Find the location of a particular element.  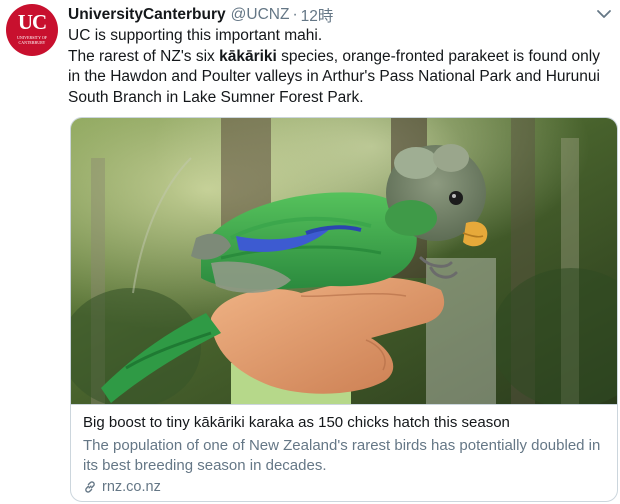

card-domain: rnz.co.nz is located at coordinates (131, 487).